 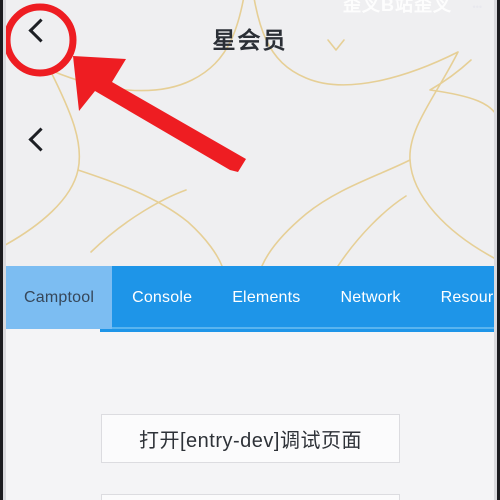 I want to click on tab-console: Console, so click(x=162, y=297).